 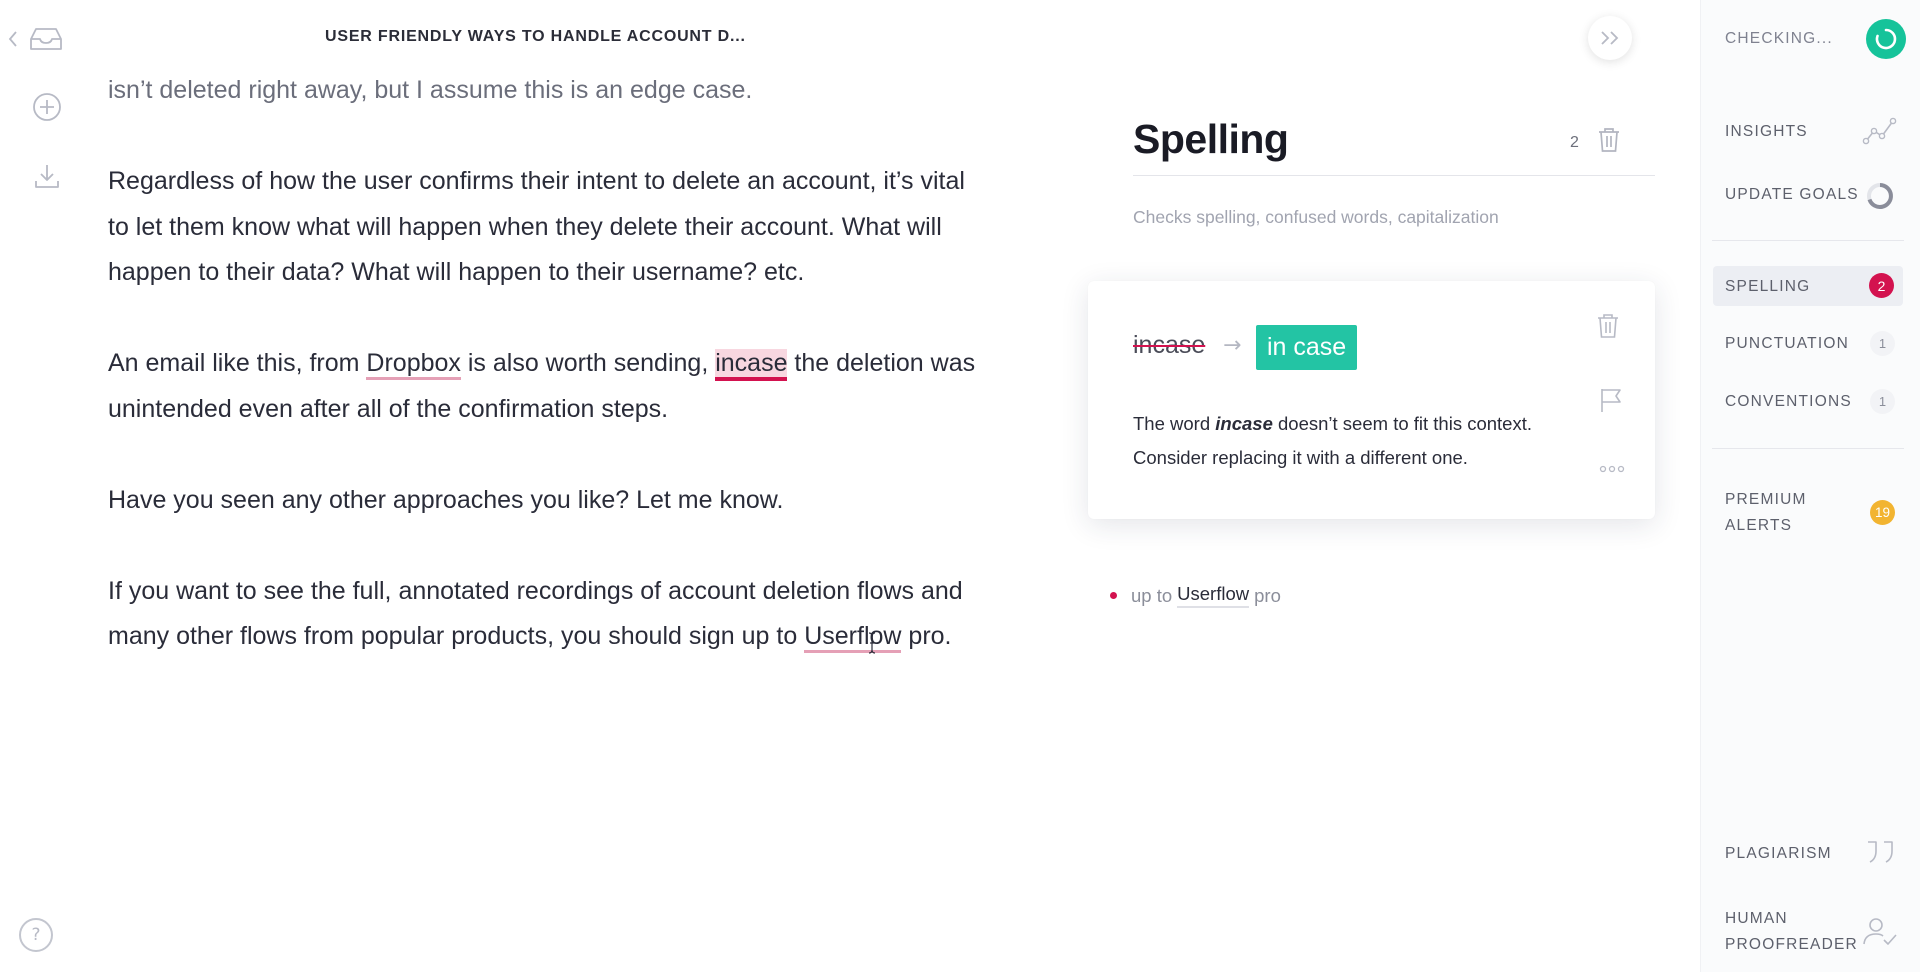 I want to click on divider, so click(x=1394, y=175).